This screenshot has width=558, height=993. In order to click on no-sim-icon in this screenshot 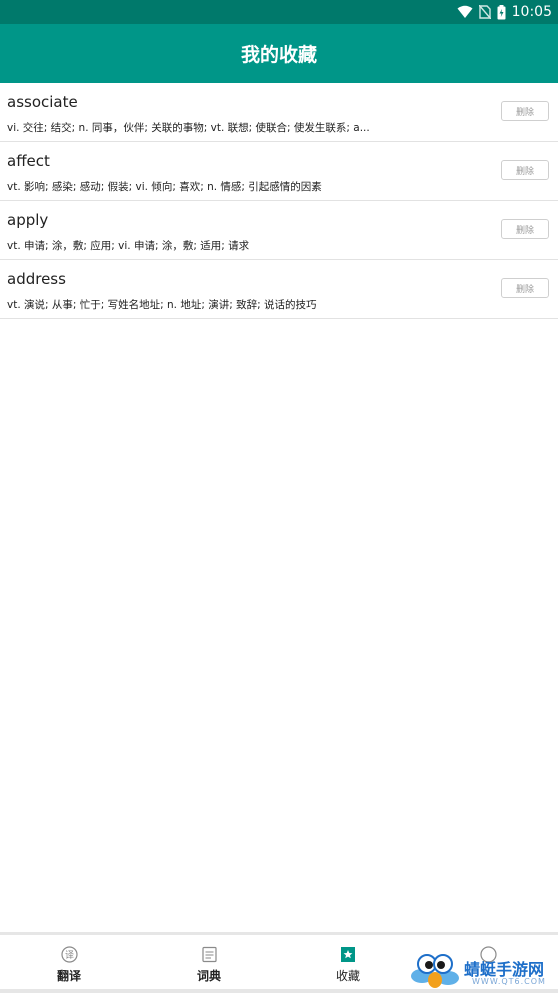, I will do `click(484, 12)`.